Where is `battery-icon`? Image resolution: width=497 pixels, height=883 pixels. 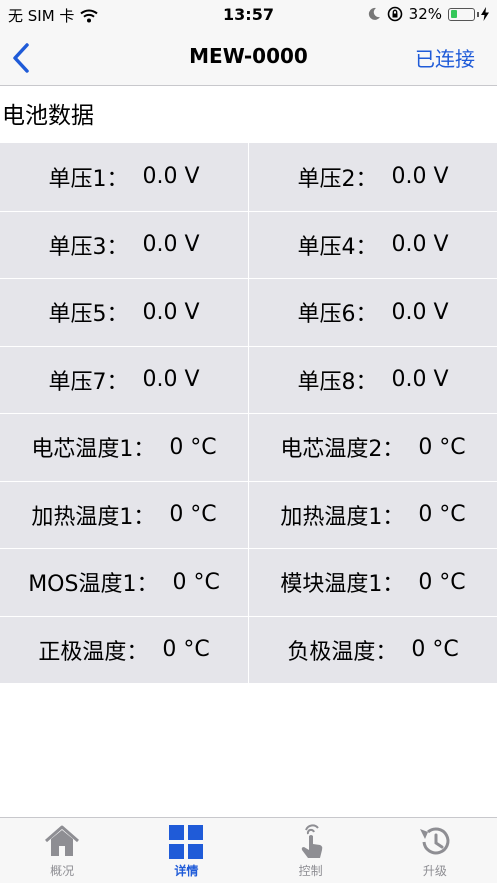
battery-icon is located at coordinates (461, 14).